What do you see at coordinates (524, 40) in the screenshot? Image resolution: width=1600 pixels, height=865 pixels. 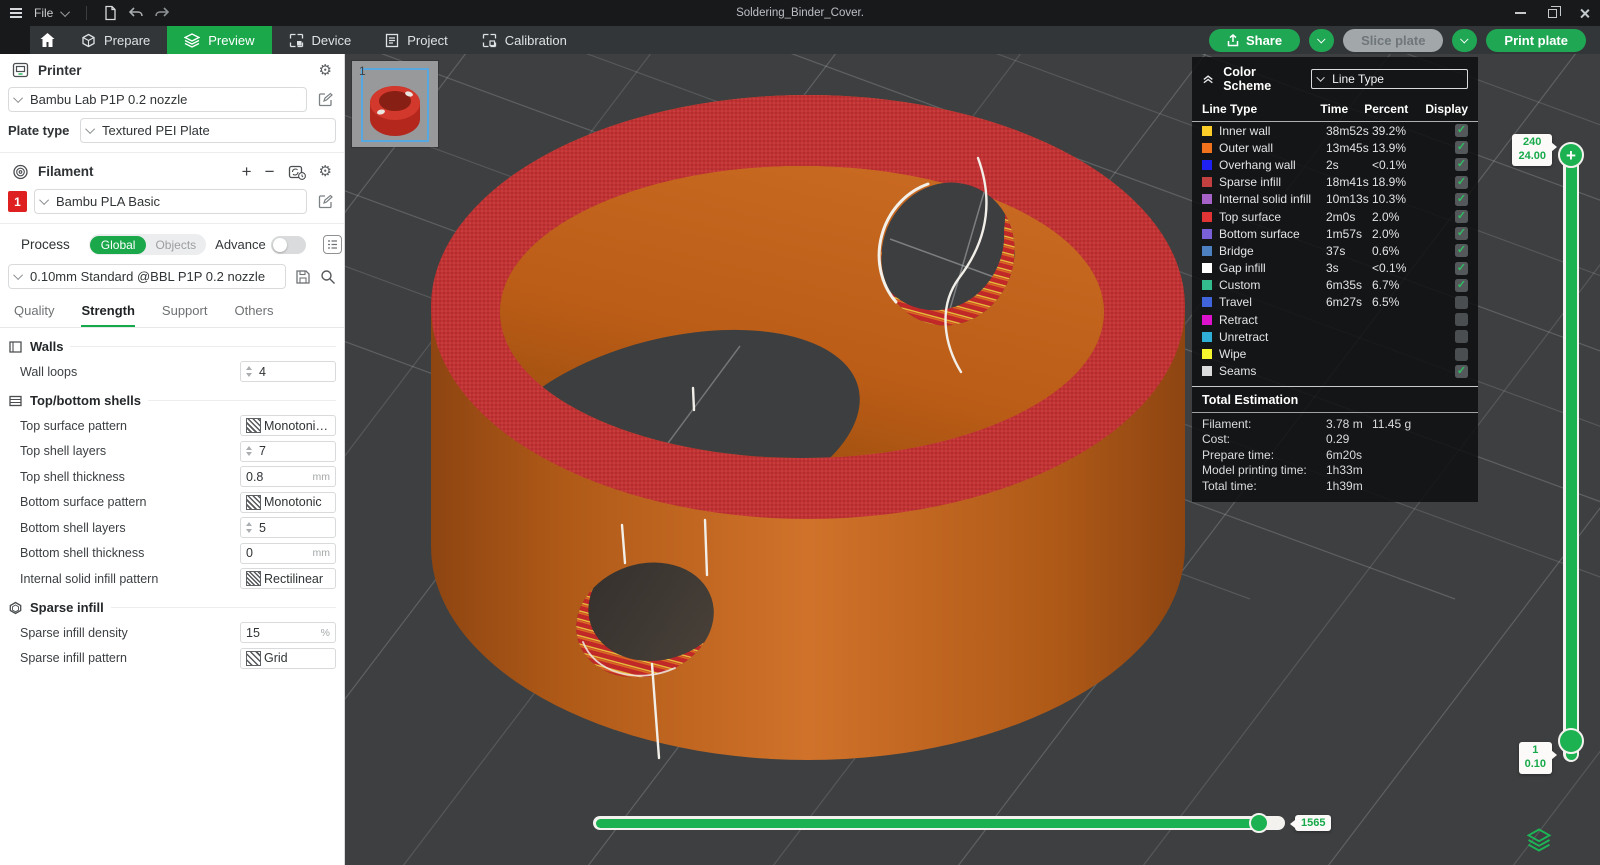 I see `tab-calibration: Calibration` at bounding box center [524, 40].